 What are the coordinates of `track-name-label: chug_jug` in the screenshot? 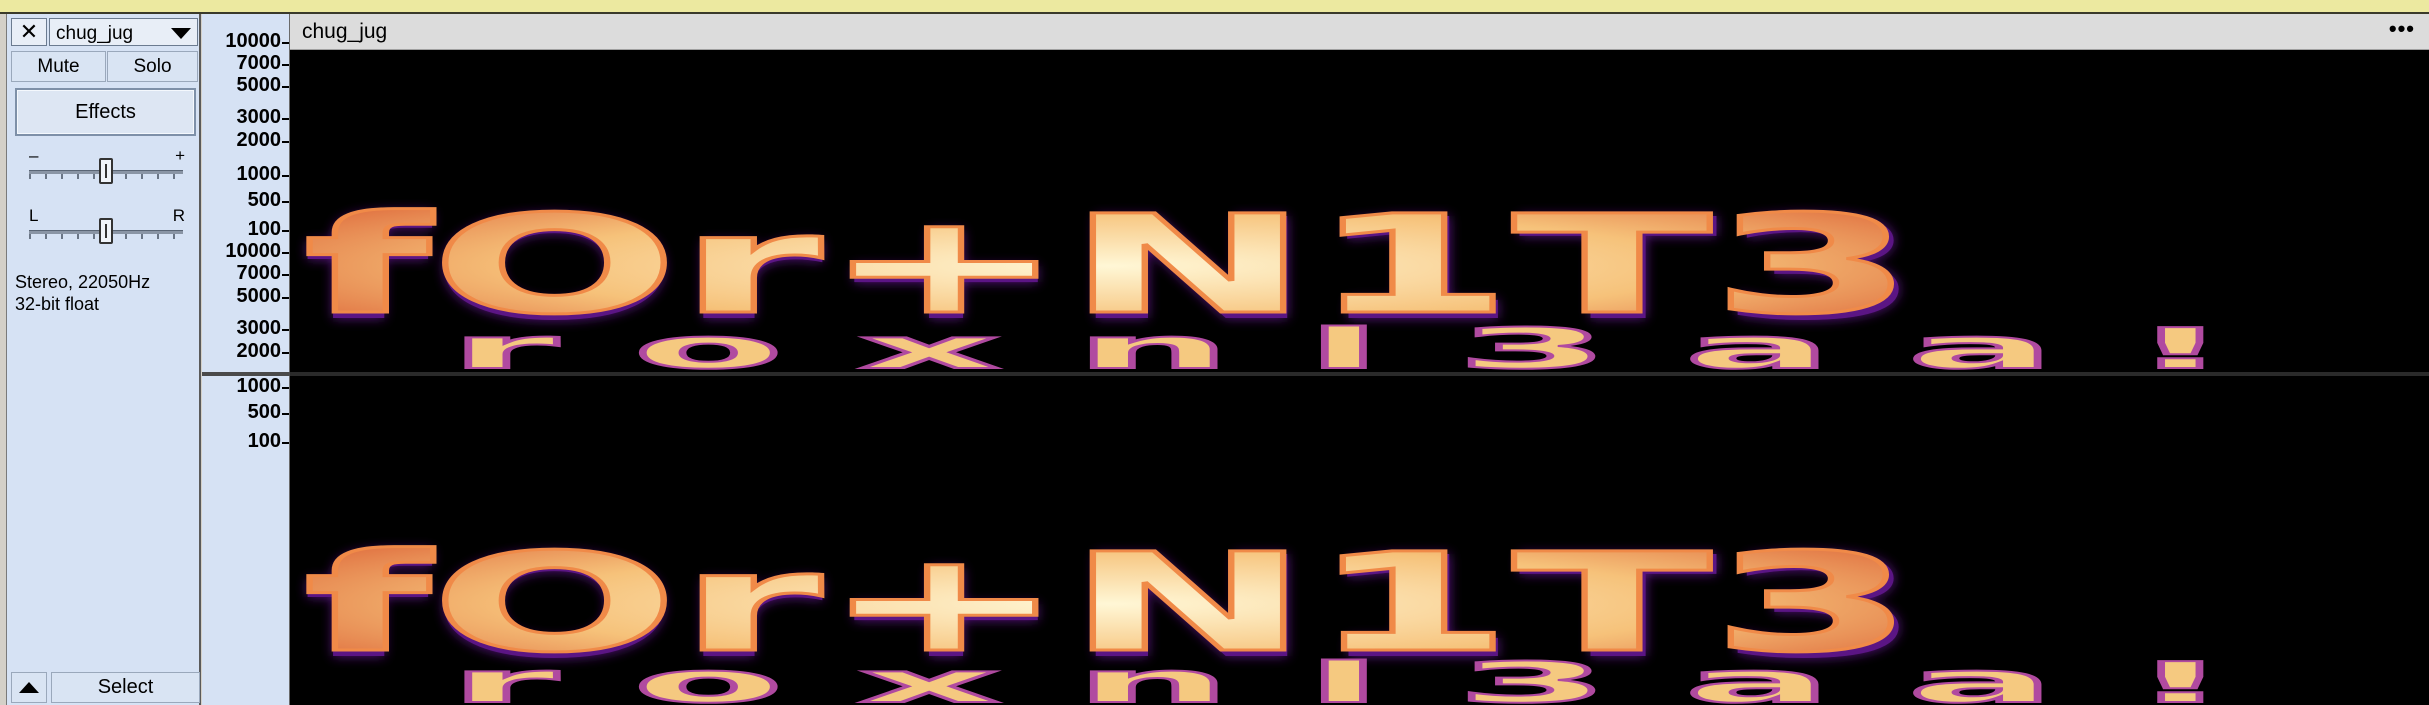 It's located at (95, 33).